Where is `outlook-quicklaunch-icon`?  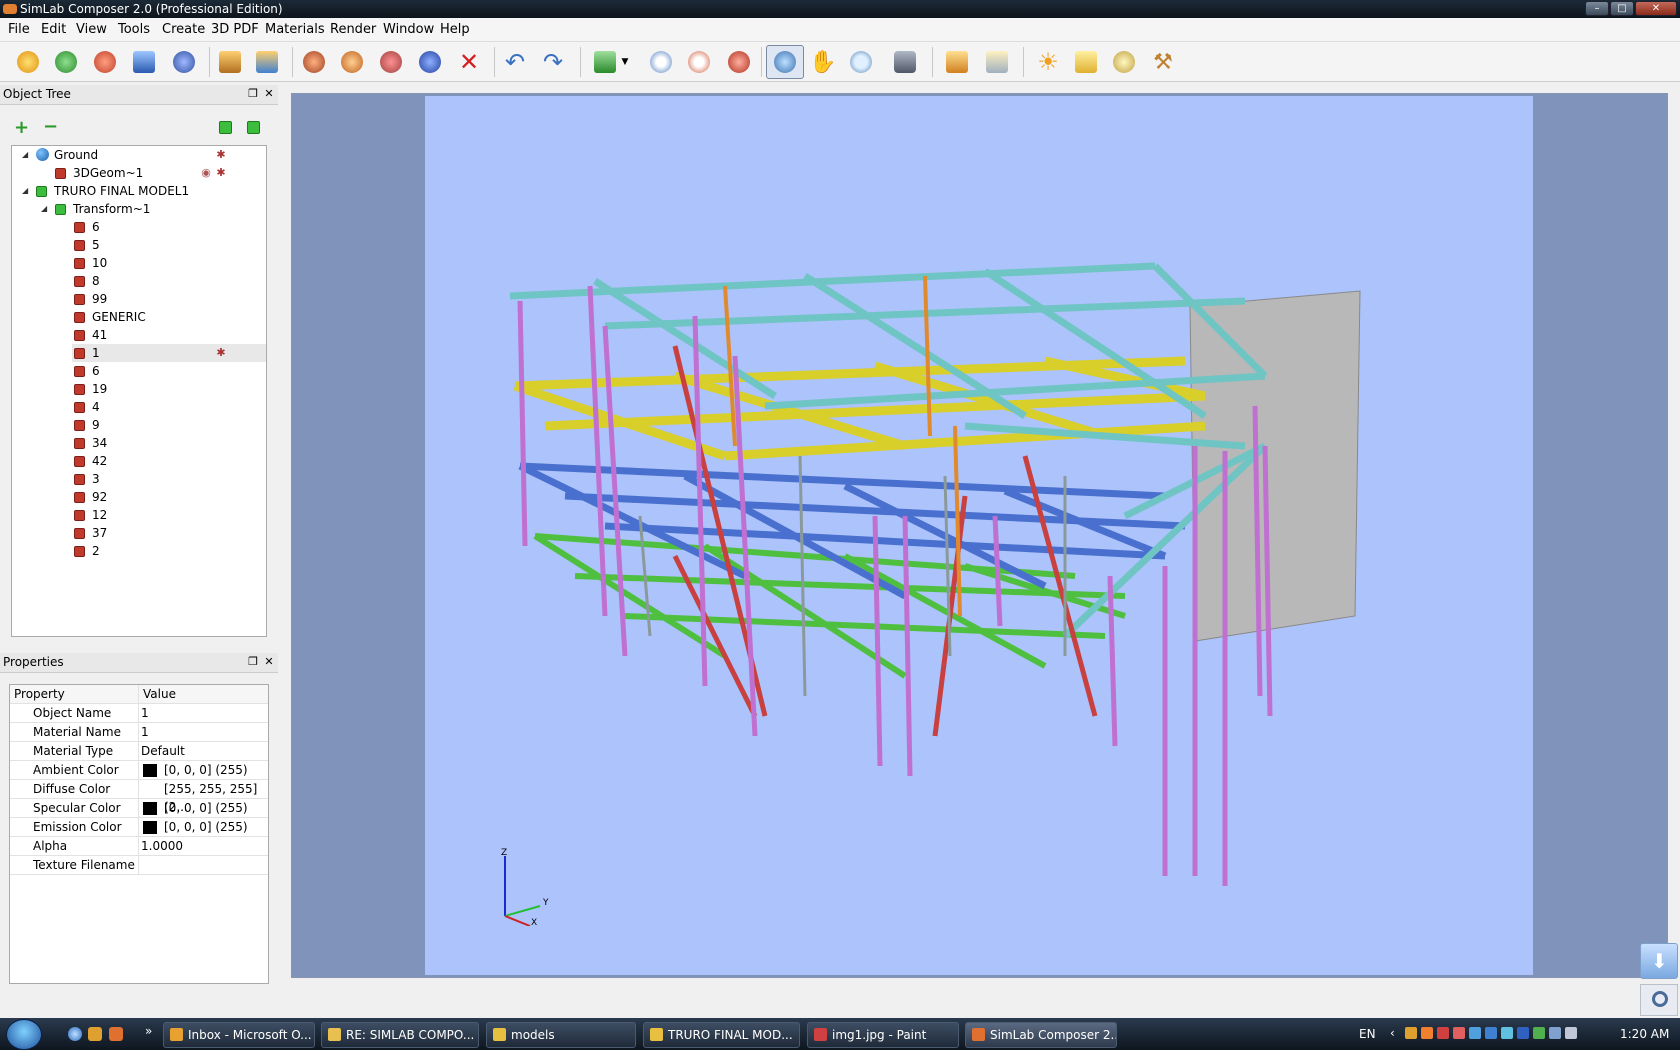 outlook-quicklaunch-icon is located at coordinates (95, 1034).